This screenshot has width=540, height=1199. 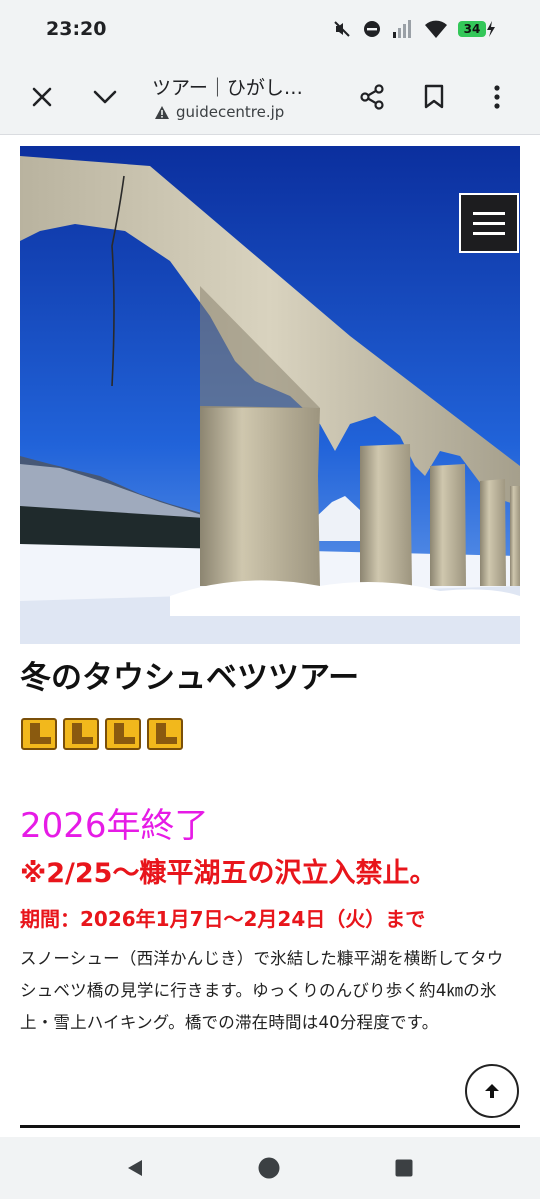 I want to click on warning-icon, so click(x=162, y=112).